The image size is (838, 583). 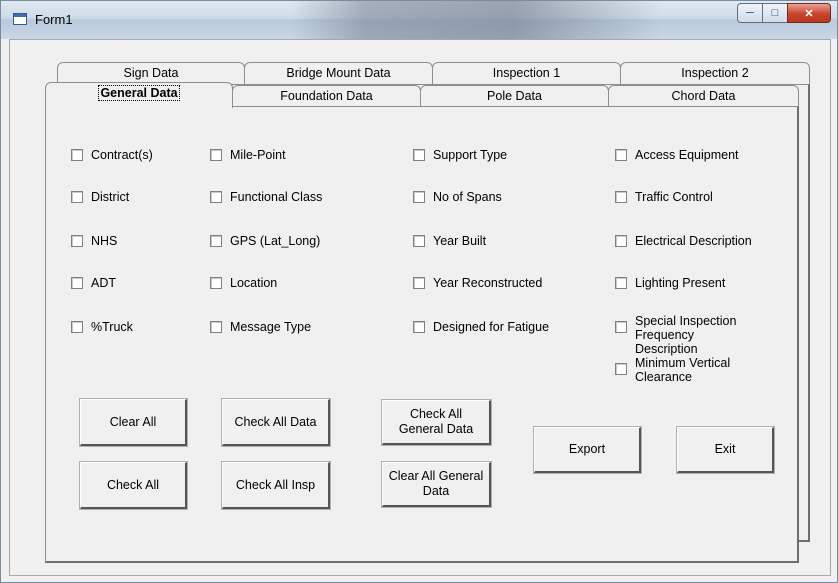 I want to click on check-all-general-data-button: Check All General Data, so click(x=436, y=422).